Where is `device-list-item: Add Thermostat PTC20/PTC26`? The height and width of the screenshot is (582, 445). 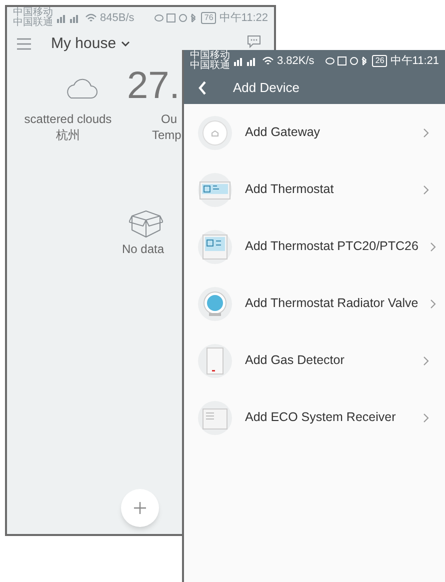 device-list-item: Add Thermostat PTC20/PTC26 is located at coordinates (314, 246).